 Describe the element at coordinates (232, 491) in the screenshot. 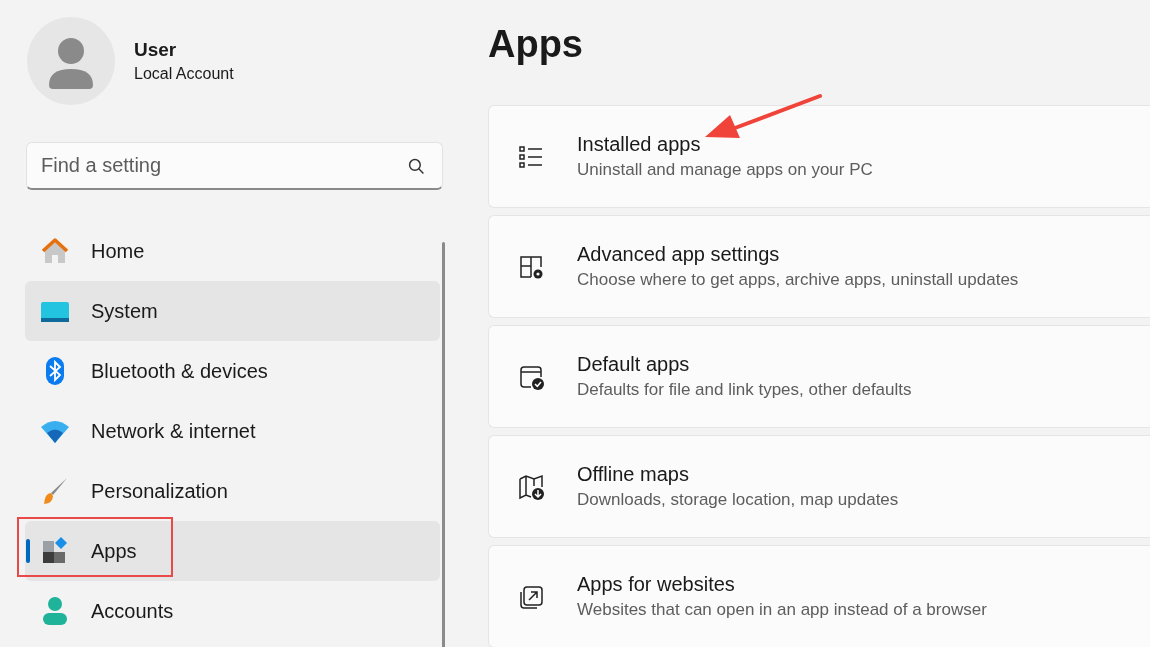

I see `nav-item: Personalization` at that location.